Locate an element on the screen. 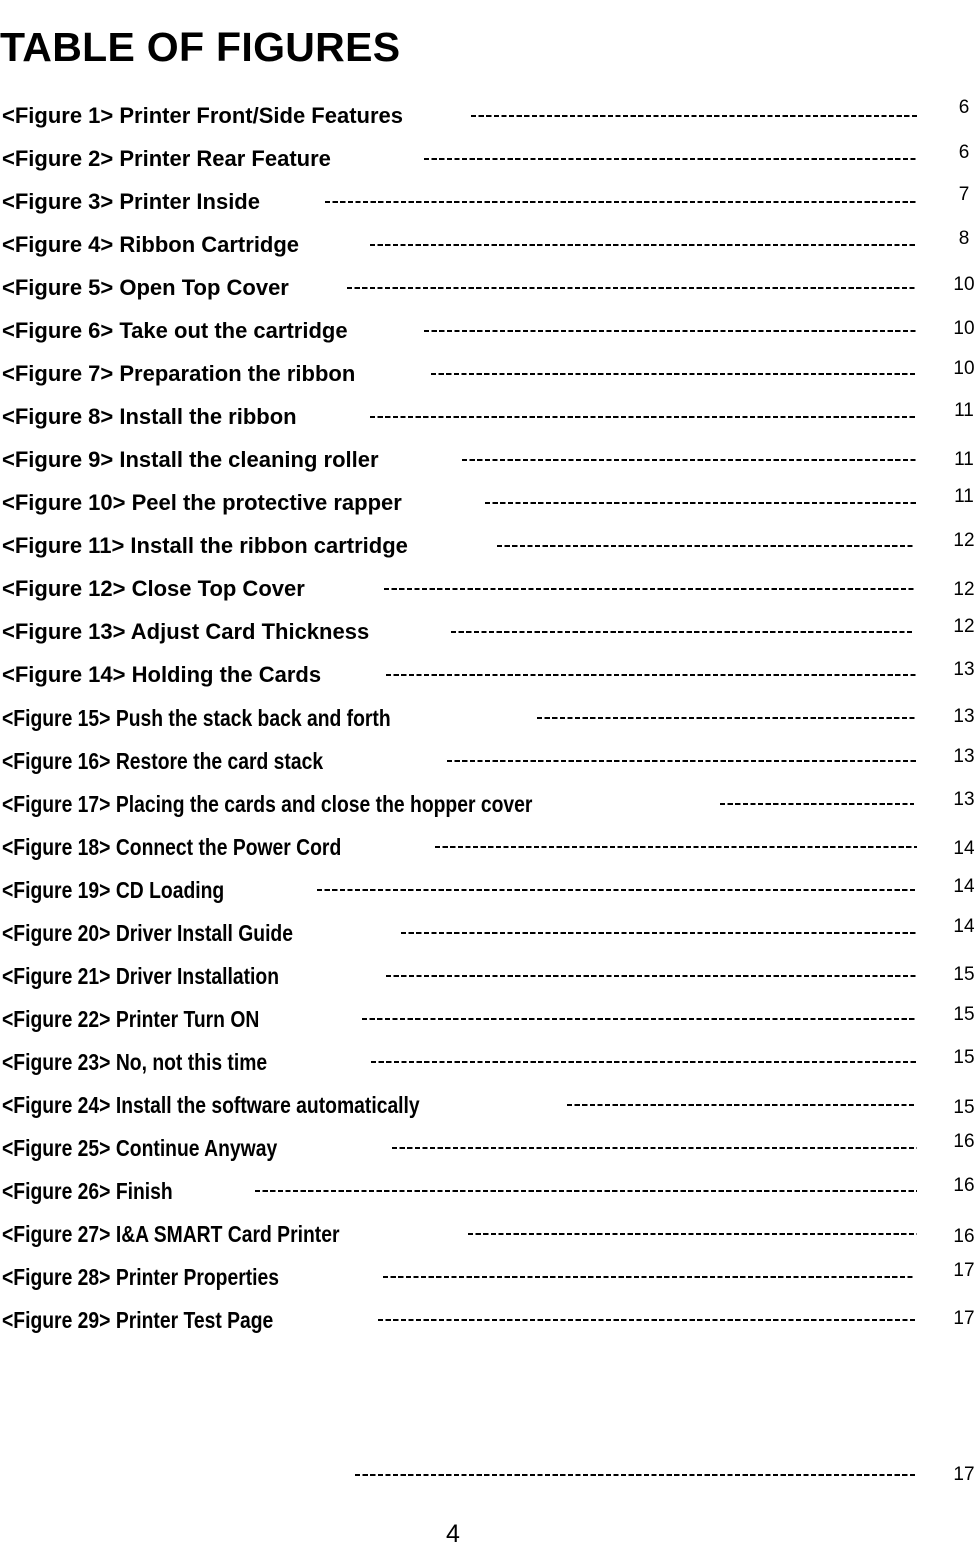 The image size is (978, 1548). toc-entry: <Figure 6> Take out the cartridge 10 is located at coordinates (489, 331).